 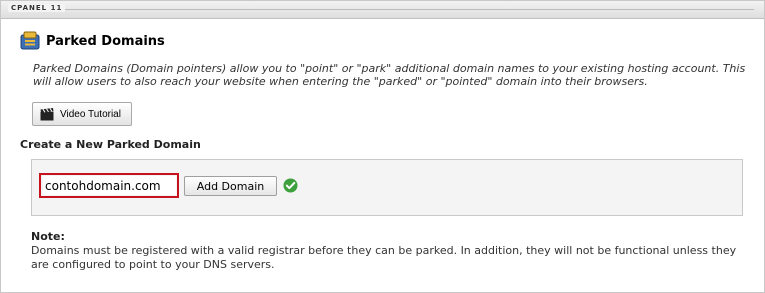 I want to click on top-bar: CPANEL 11, so click(x=382, y=10).